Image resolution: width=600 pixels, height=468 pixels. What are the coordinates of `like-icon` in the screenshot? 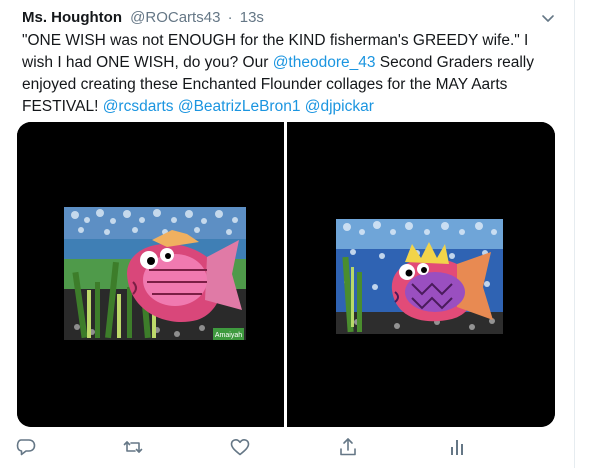 It's located at (240, 447).